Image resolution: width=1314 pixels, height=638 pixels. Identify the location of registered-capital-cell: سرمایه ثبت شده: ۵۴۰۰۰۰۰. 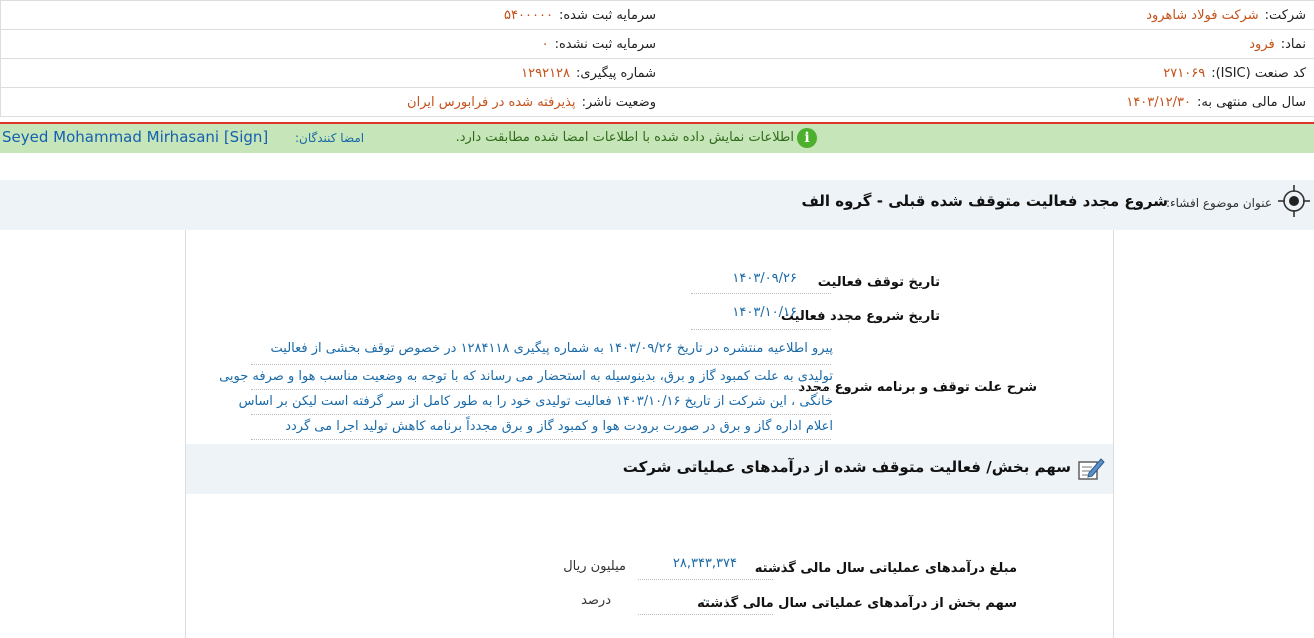
(332, 15).